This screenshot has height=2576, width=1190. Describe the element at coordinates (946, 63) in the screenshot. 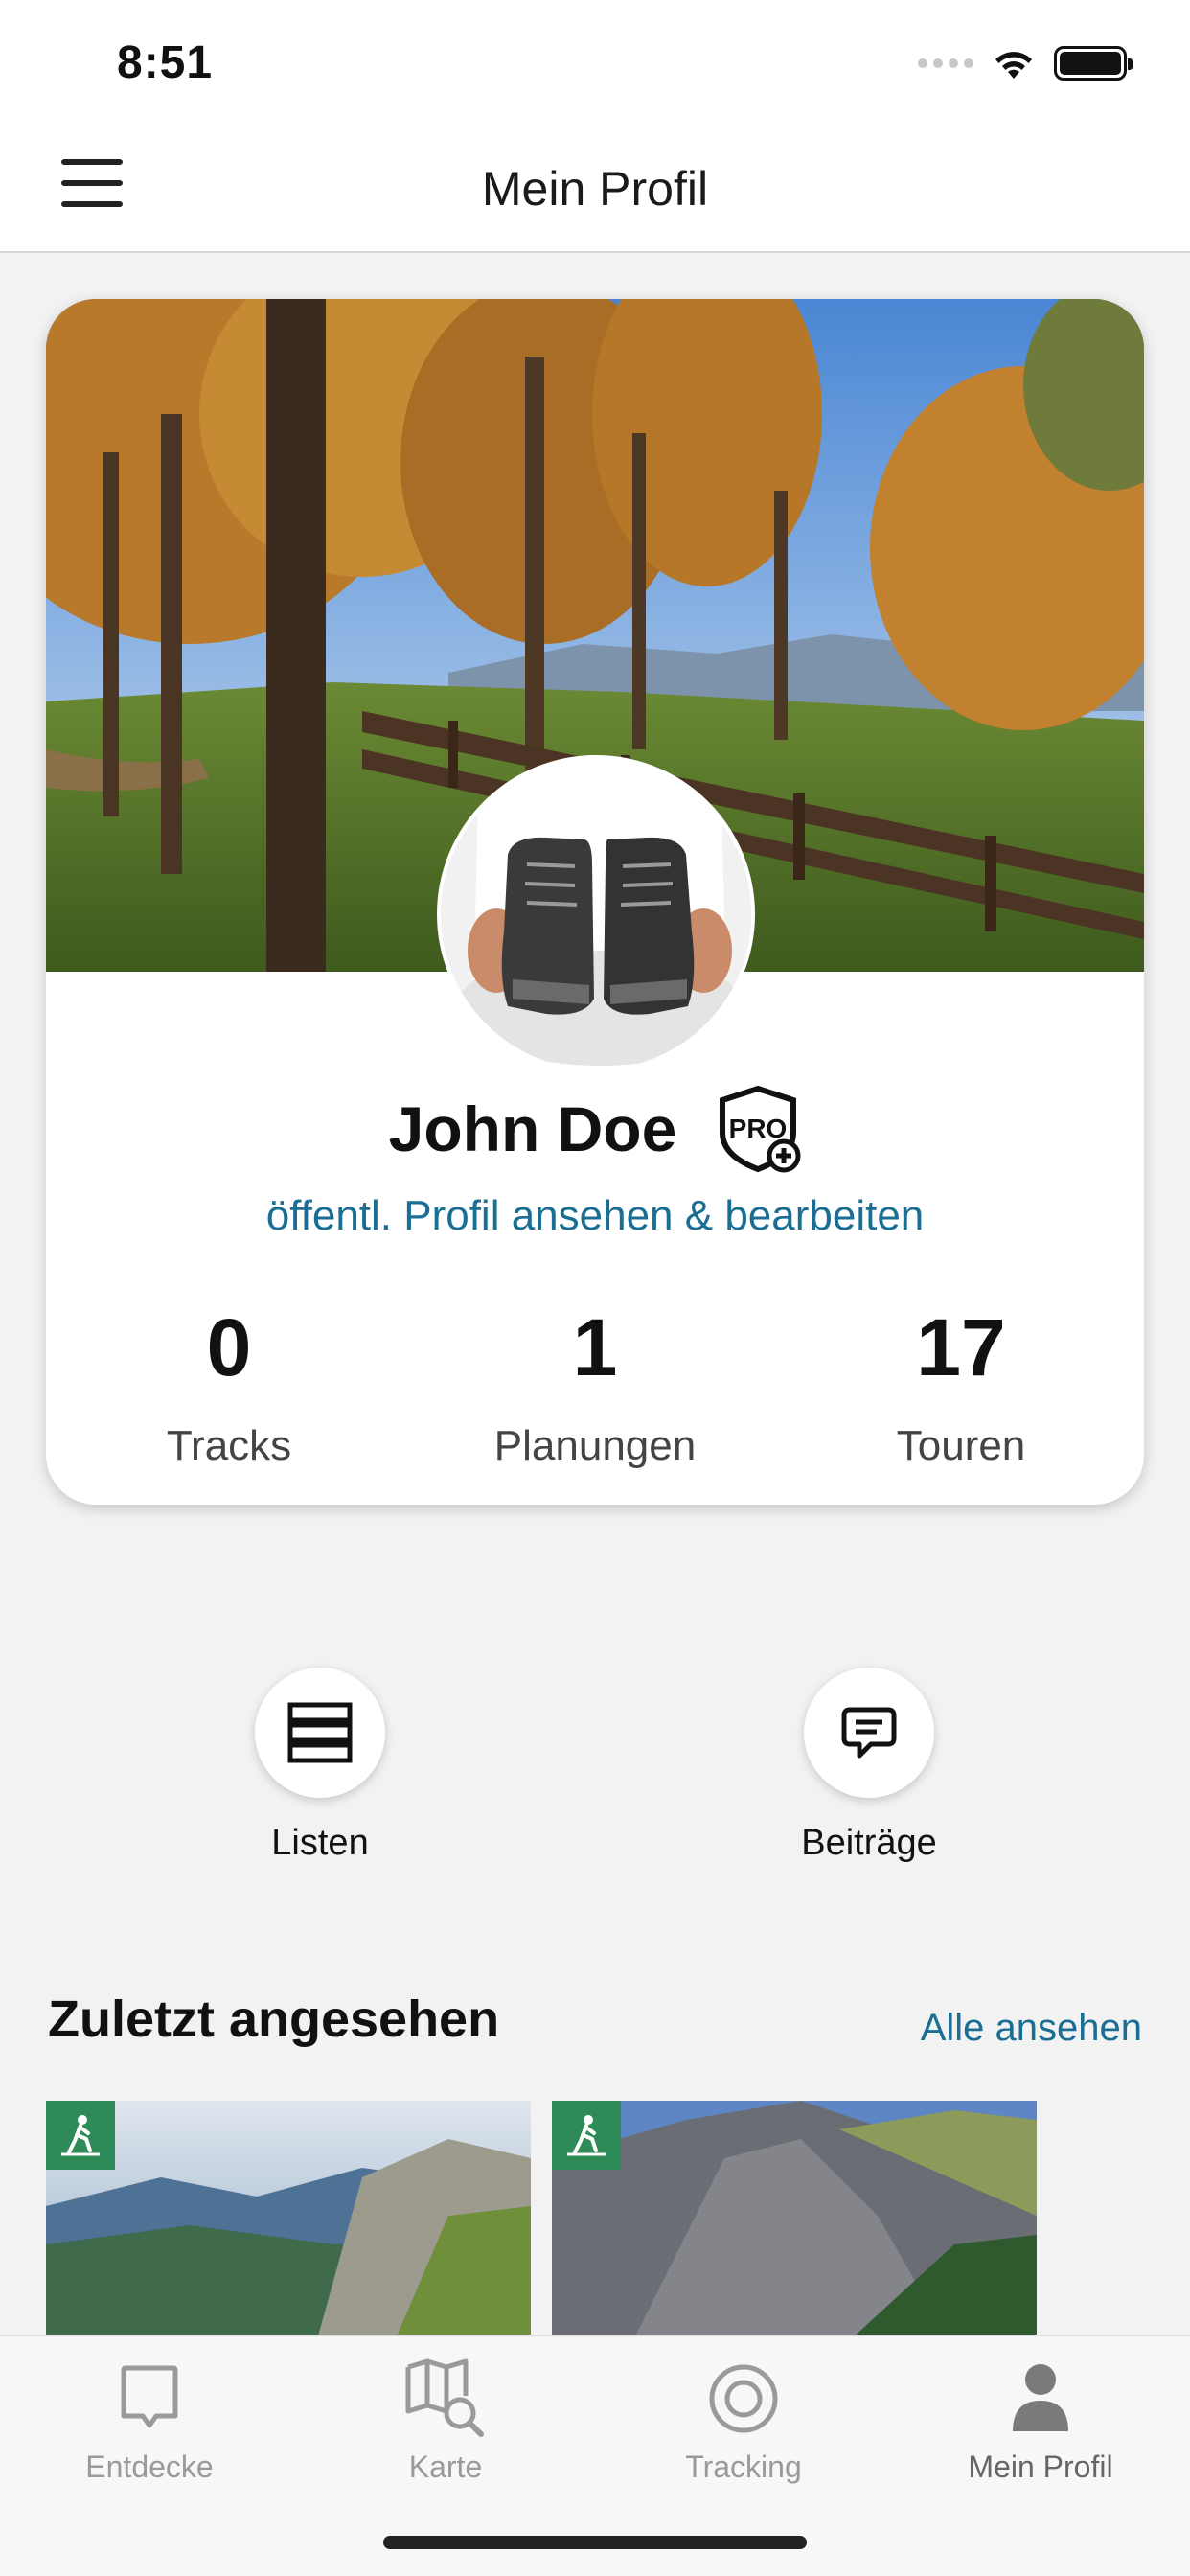

I see `cellular-signal-icon` at that location.